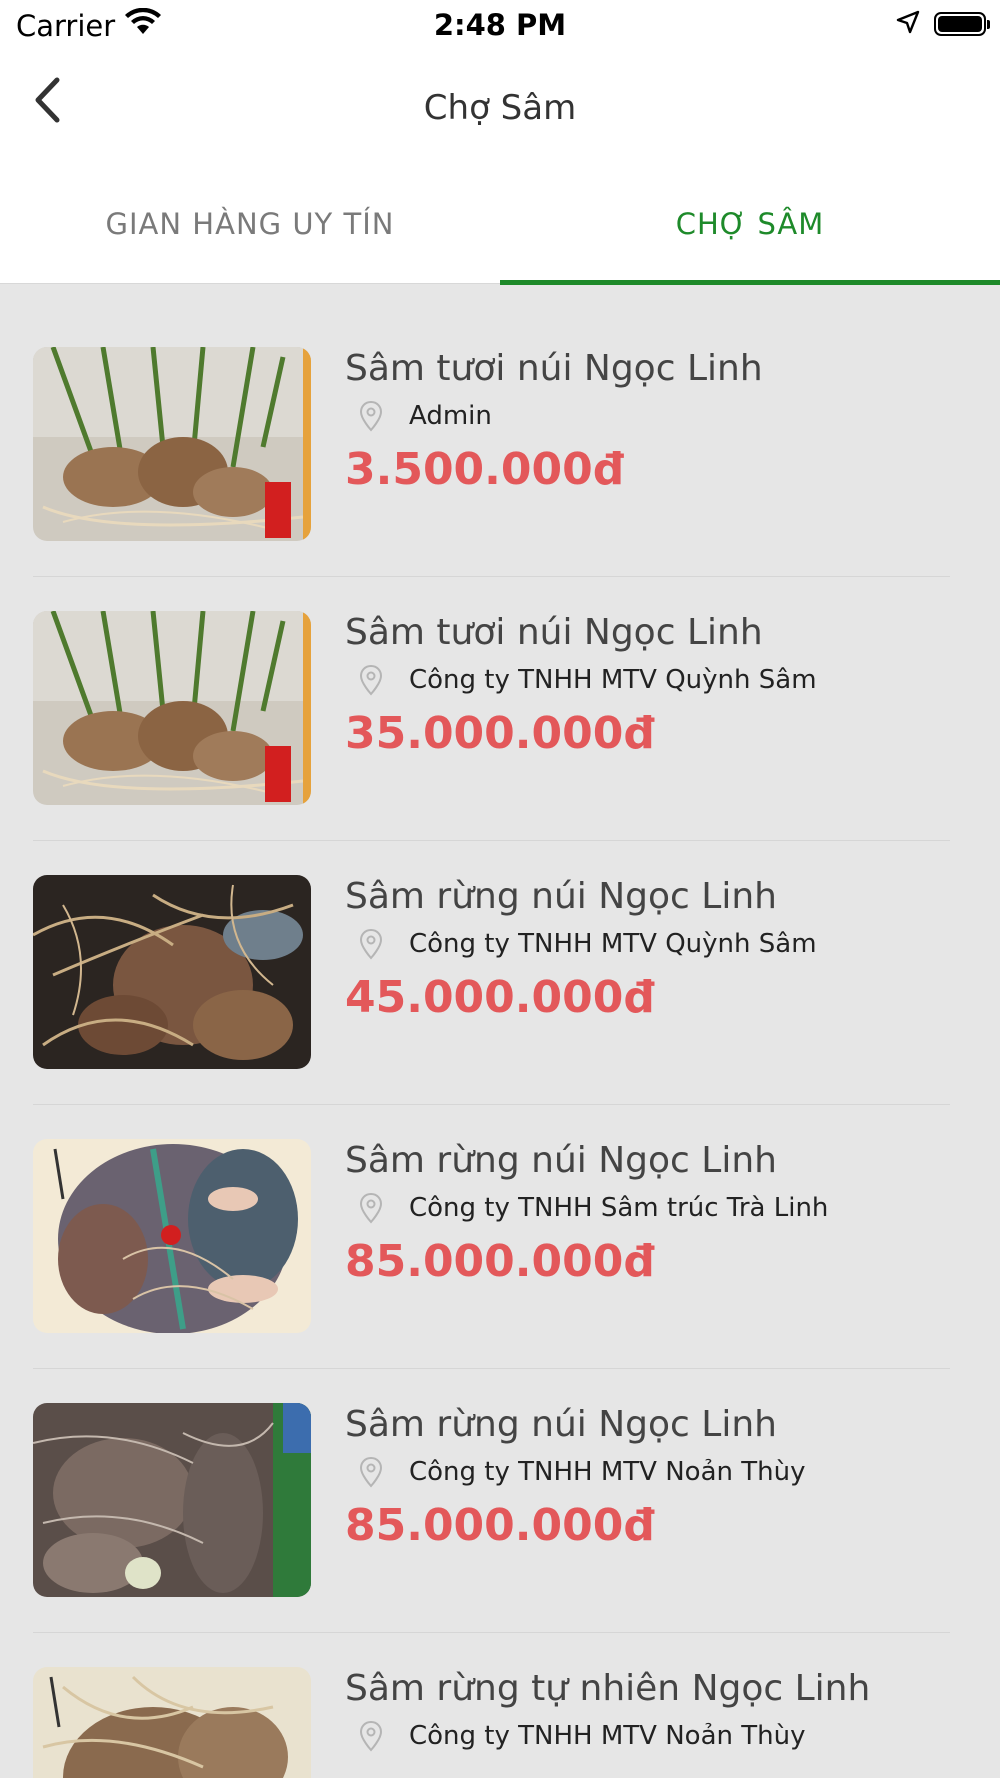 Image resolution: width=1000 pixels, height=1778 pixels. I want to click on battery-icon, so click(962, 24).